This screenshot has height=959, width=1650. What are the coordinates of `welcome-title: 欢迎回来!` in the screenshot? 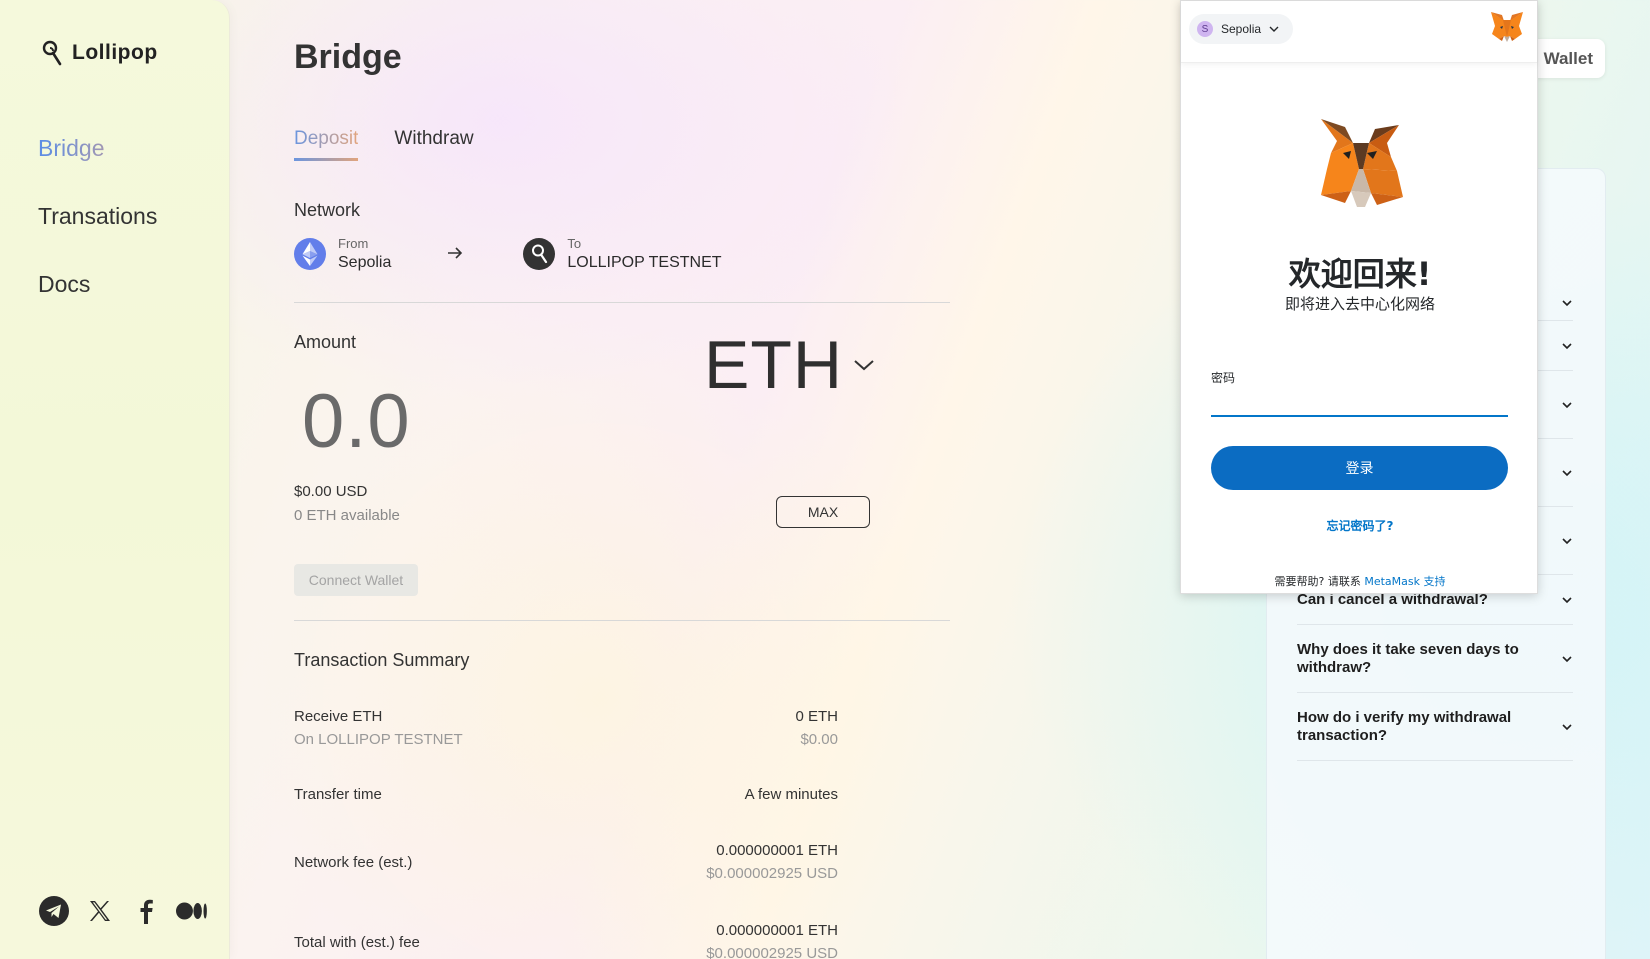 It's located at (1360, 274).